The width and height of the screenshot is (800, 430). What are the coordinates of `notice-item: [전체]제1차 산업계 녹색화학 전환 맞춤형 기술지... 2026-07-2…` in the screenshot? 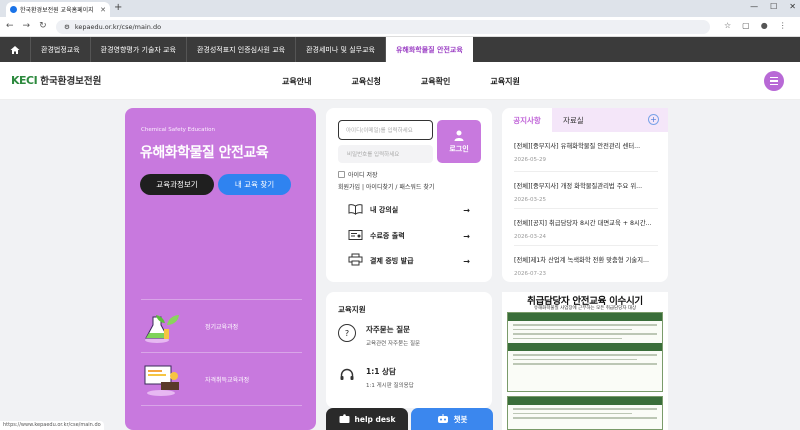 It's located at (586, 266).